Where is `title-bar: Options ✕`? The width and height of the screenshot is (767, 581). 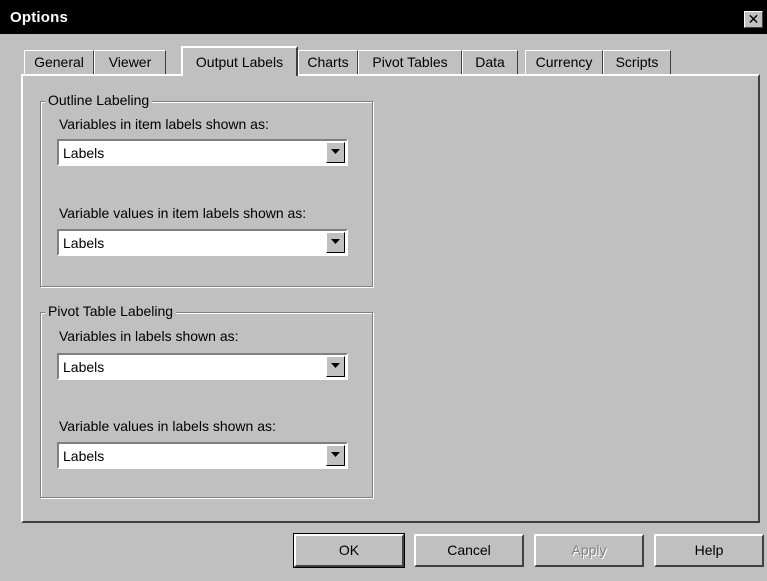 title-bar: Options ✕ is located at coordinates (383, 17).